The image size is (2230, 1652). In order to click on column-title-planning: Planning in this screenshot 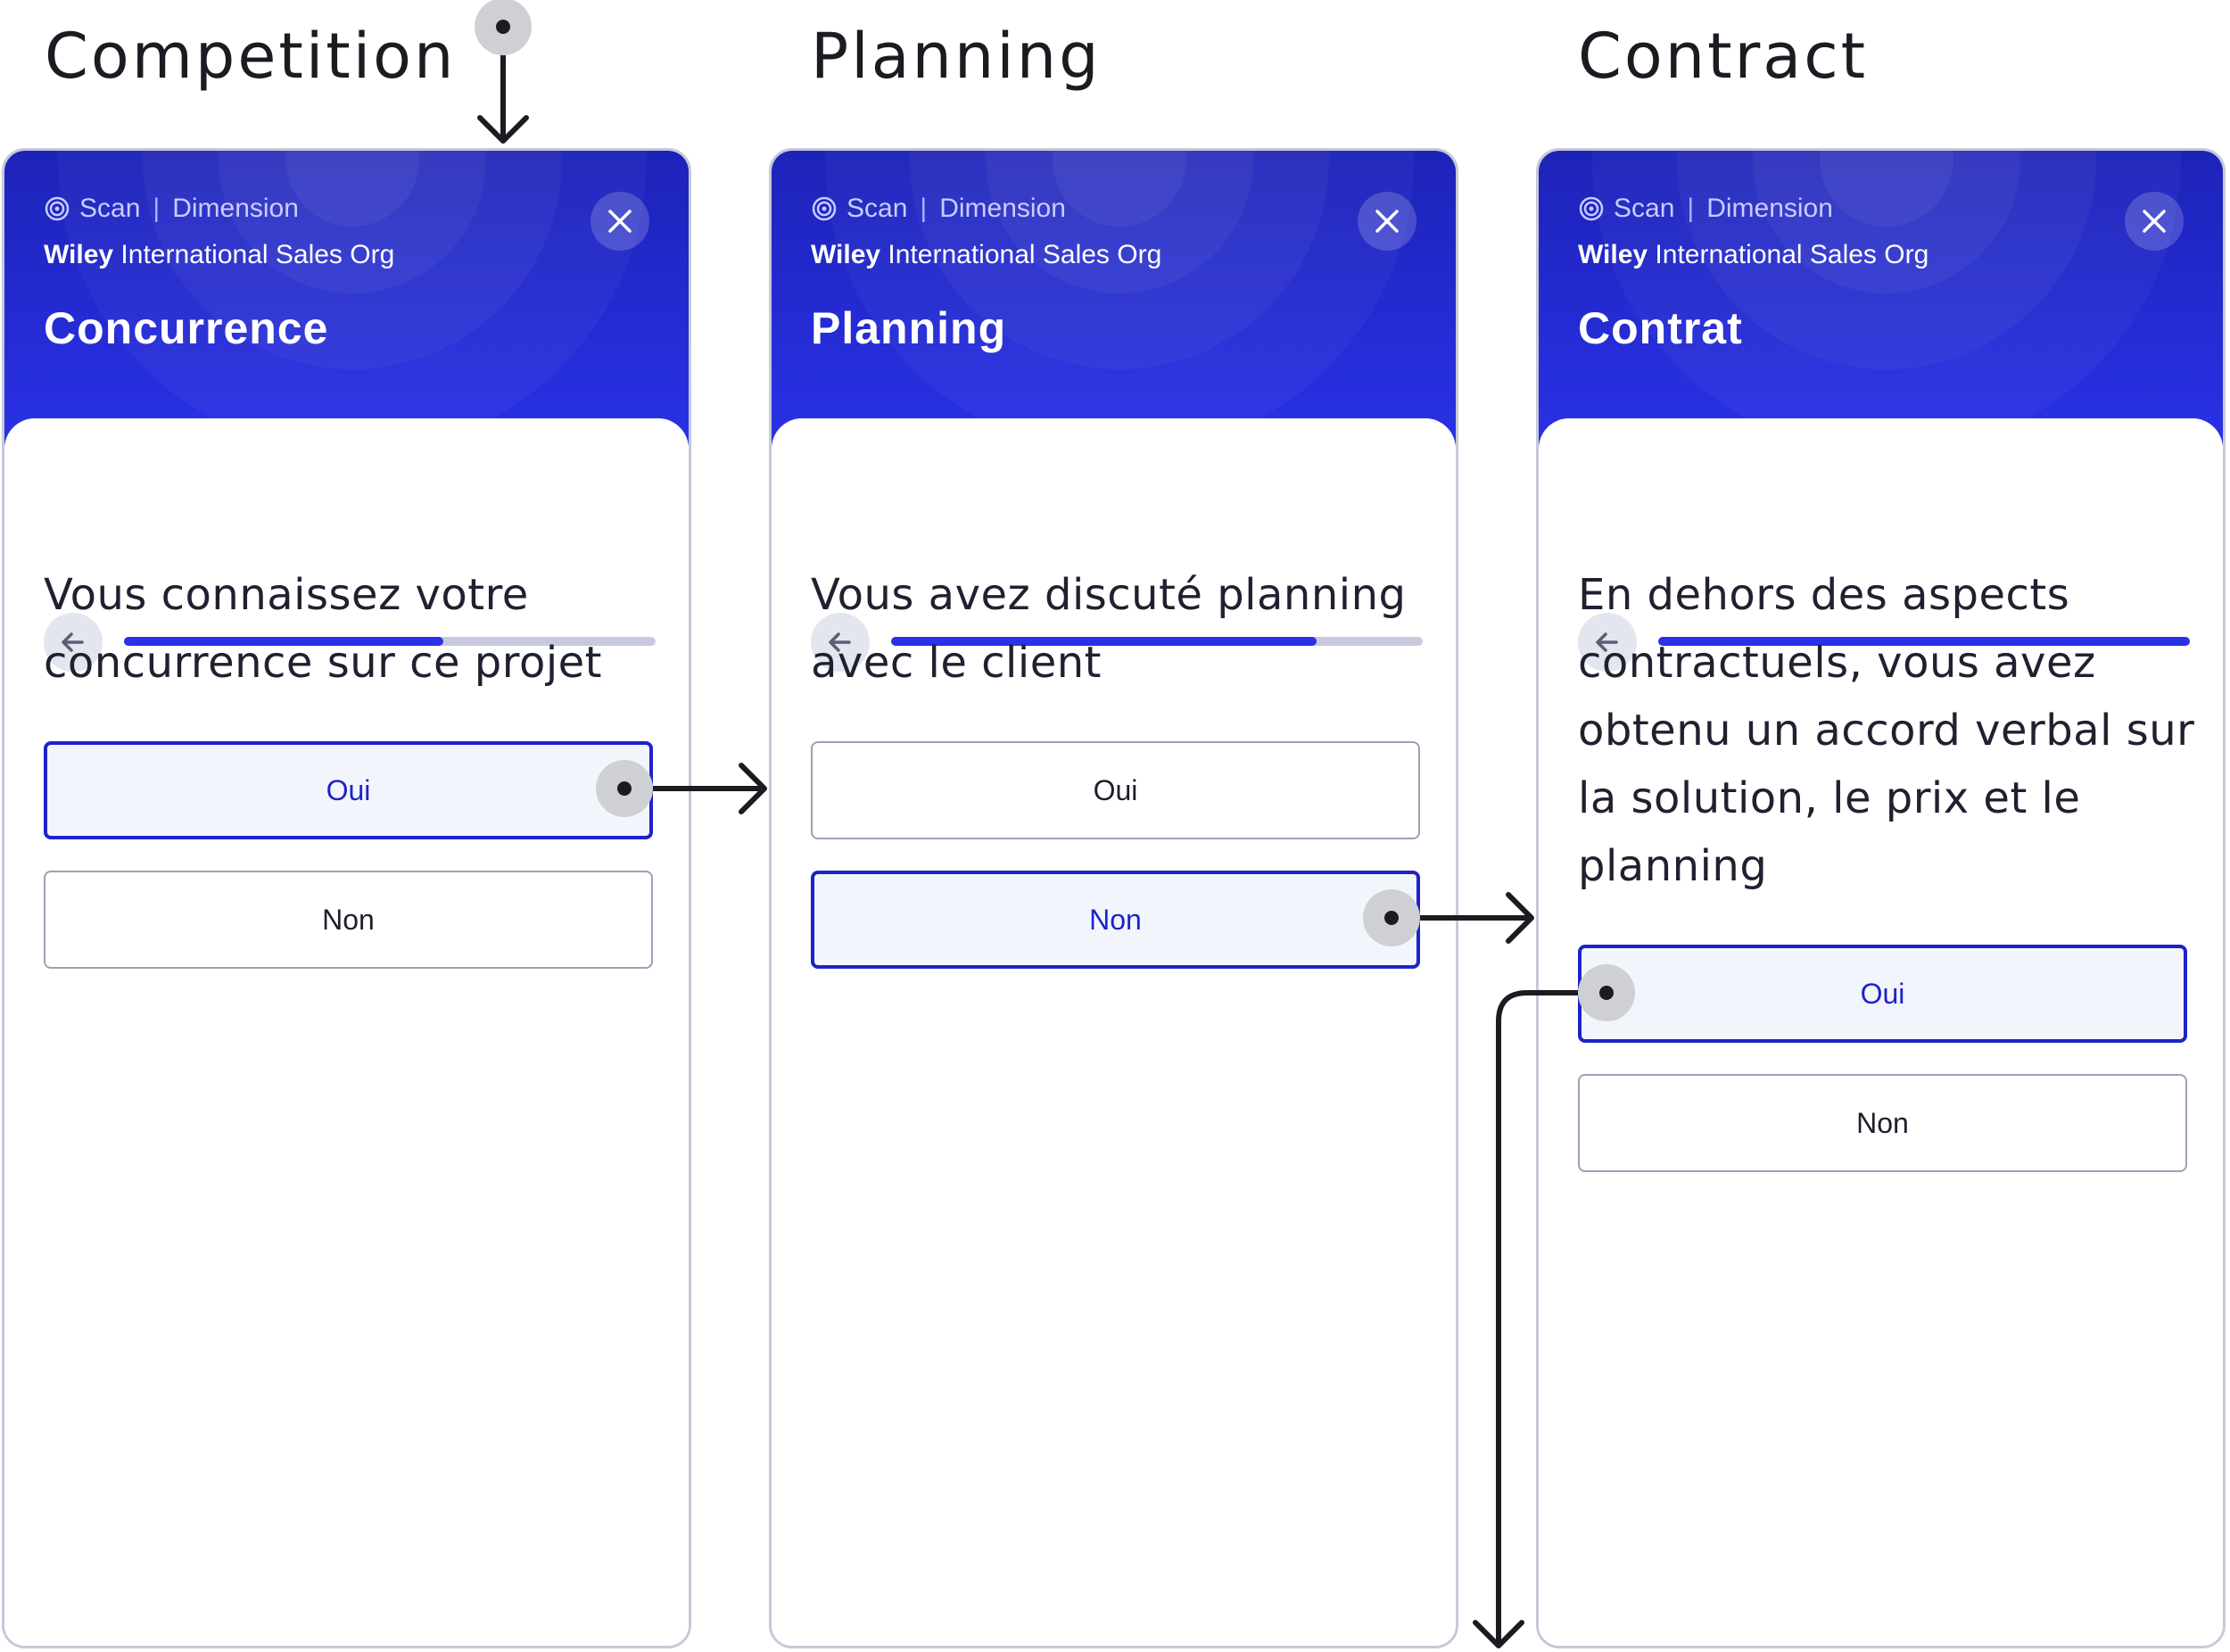, I will do `click(956, 56)`.